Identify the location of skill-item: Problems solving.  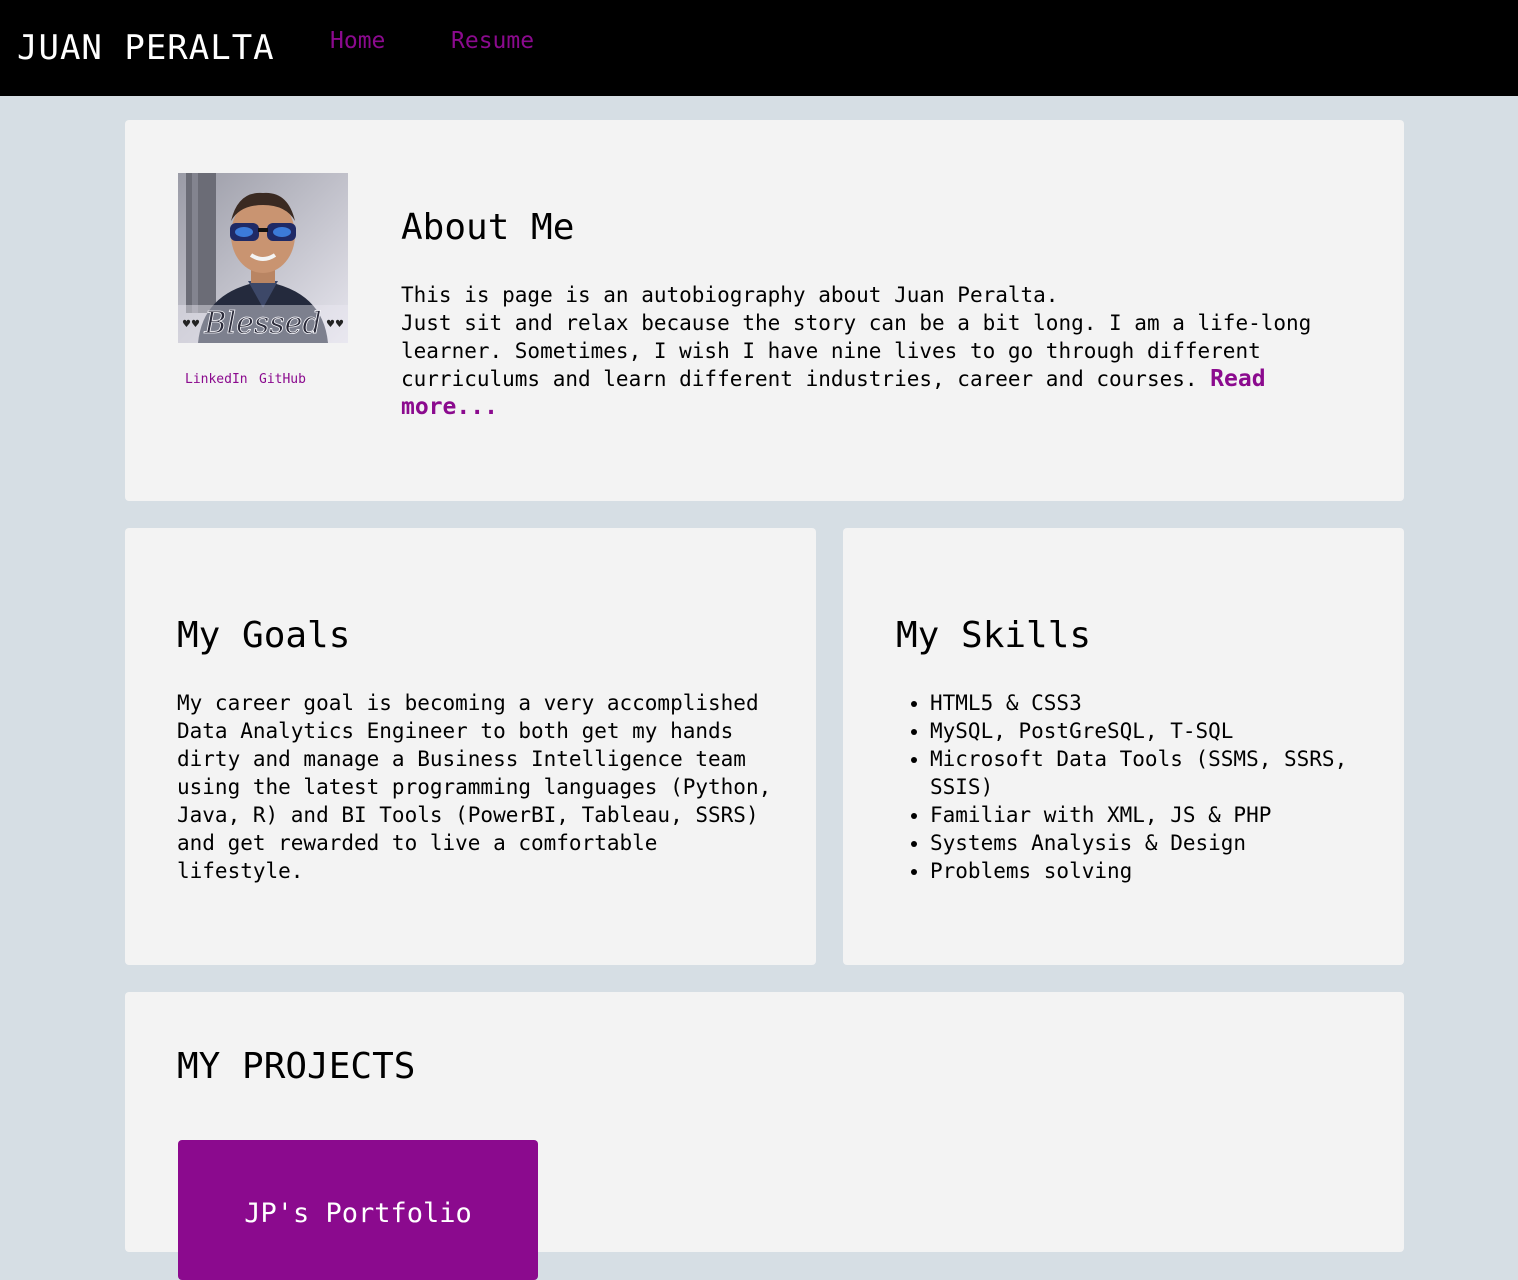
(1160, 871).